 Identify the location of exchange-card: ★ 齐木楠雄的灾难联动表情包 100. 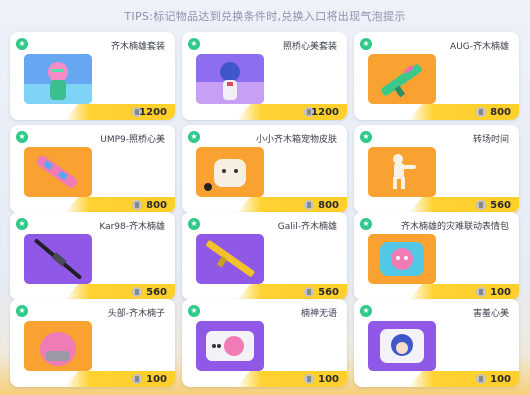
(436, 256).